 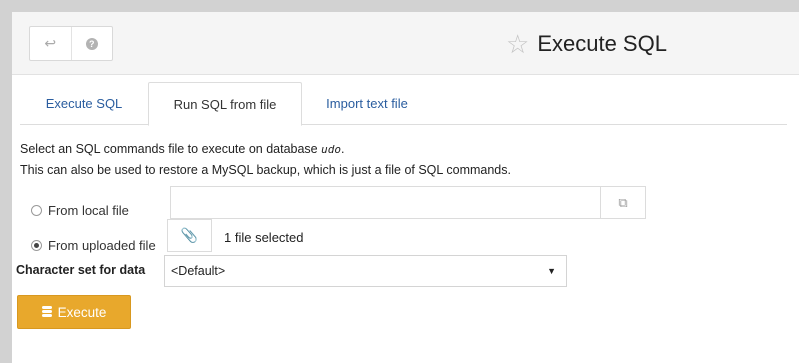 What do you see at coordinates (36, 245) in the screenshot?
I see `from-uploaded-file-radio` at bounding box center [36, 245].